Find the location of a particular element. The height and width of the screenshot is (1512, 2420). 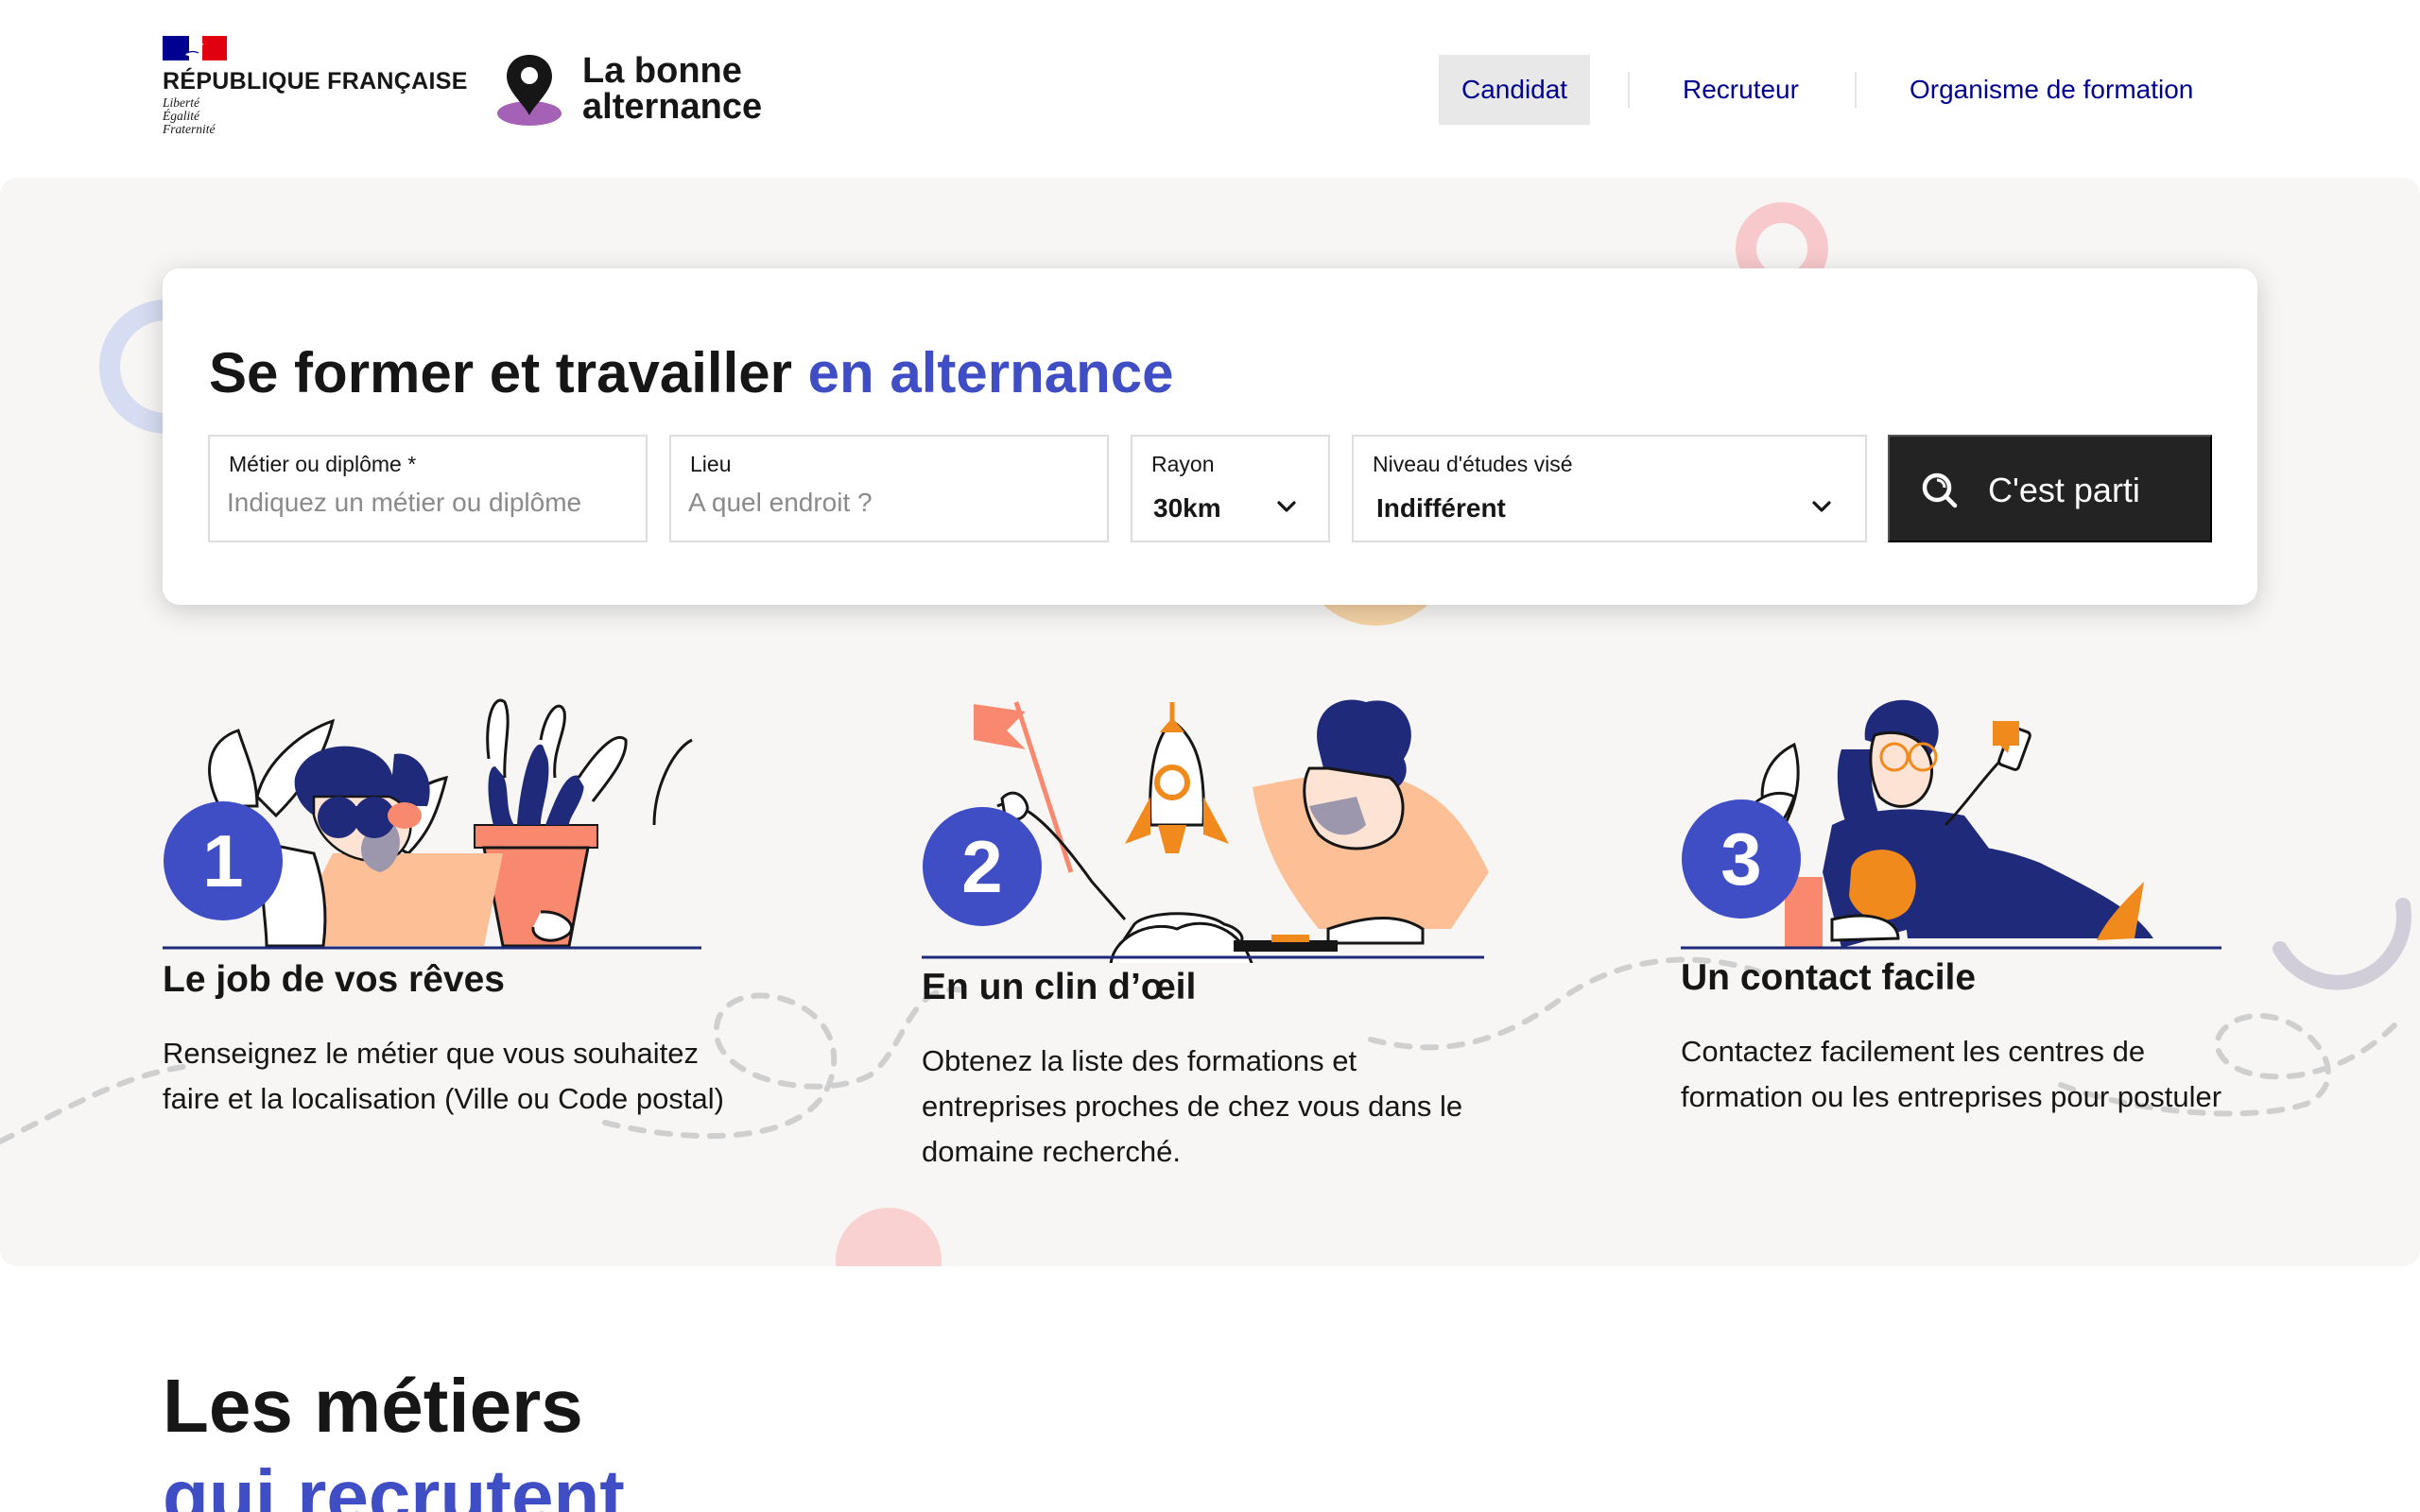

step-1-number: 1 is located at coordinates (223, 860).